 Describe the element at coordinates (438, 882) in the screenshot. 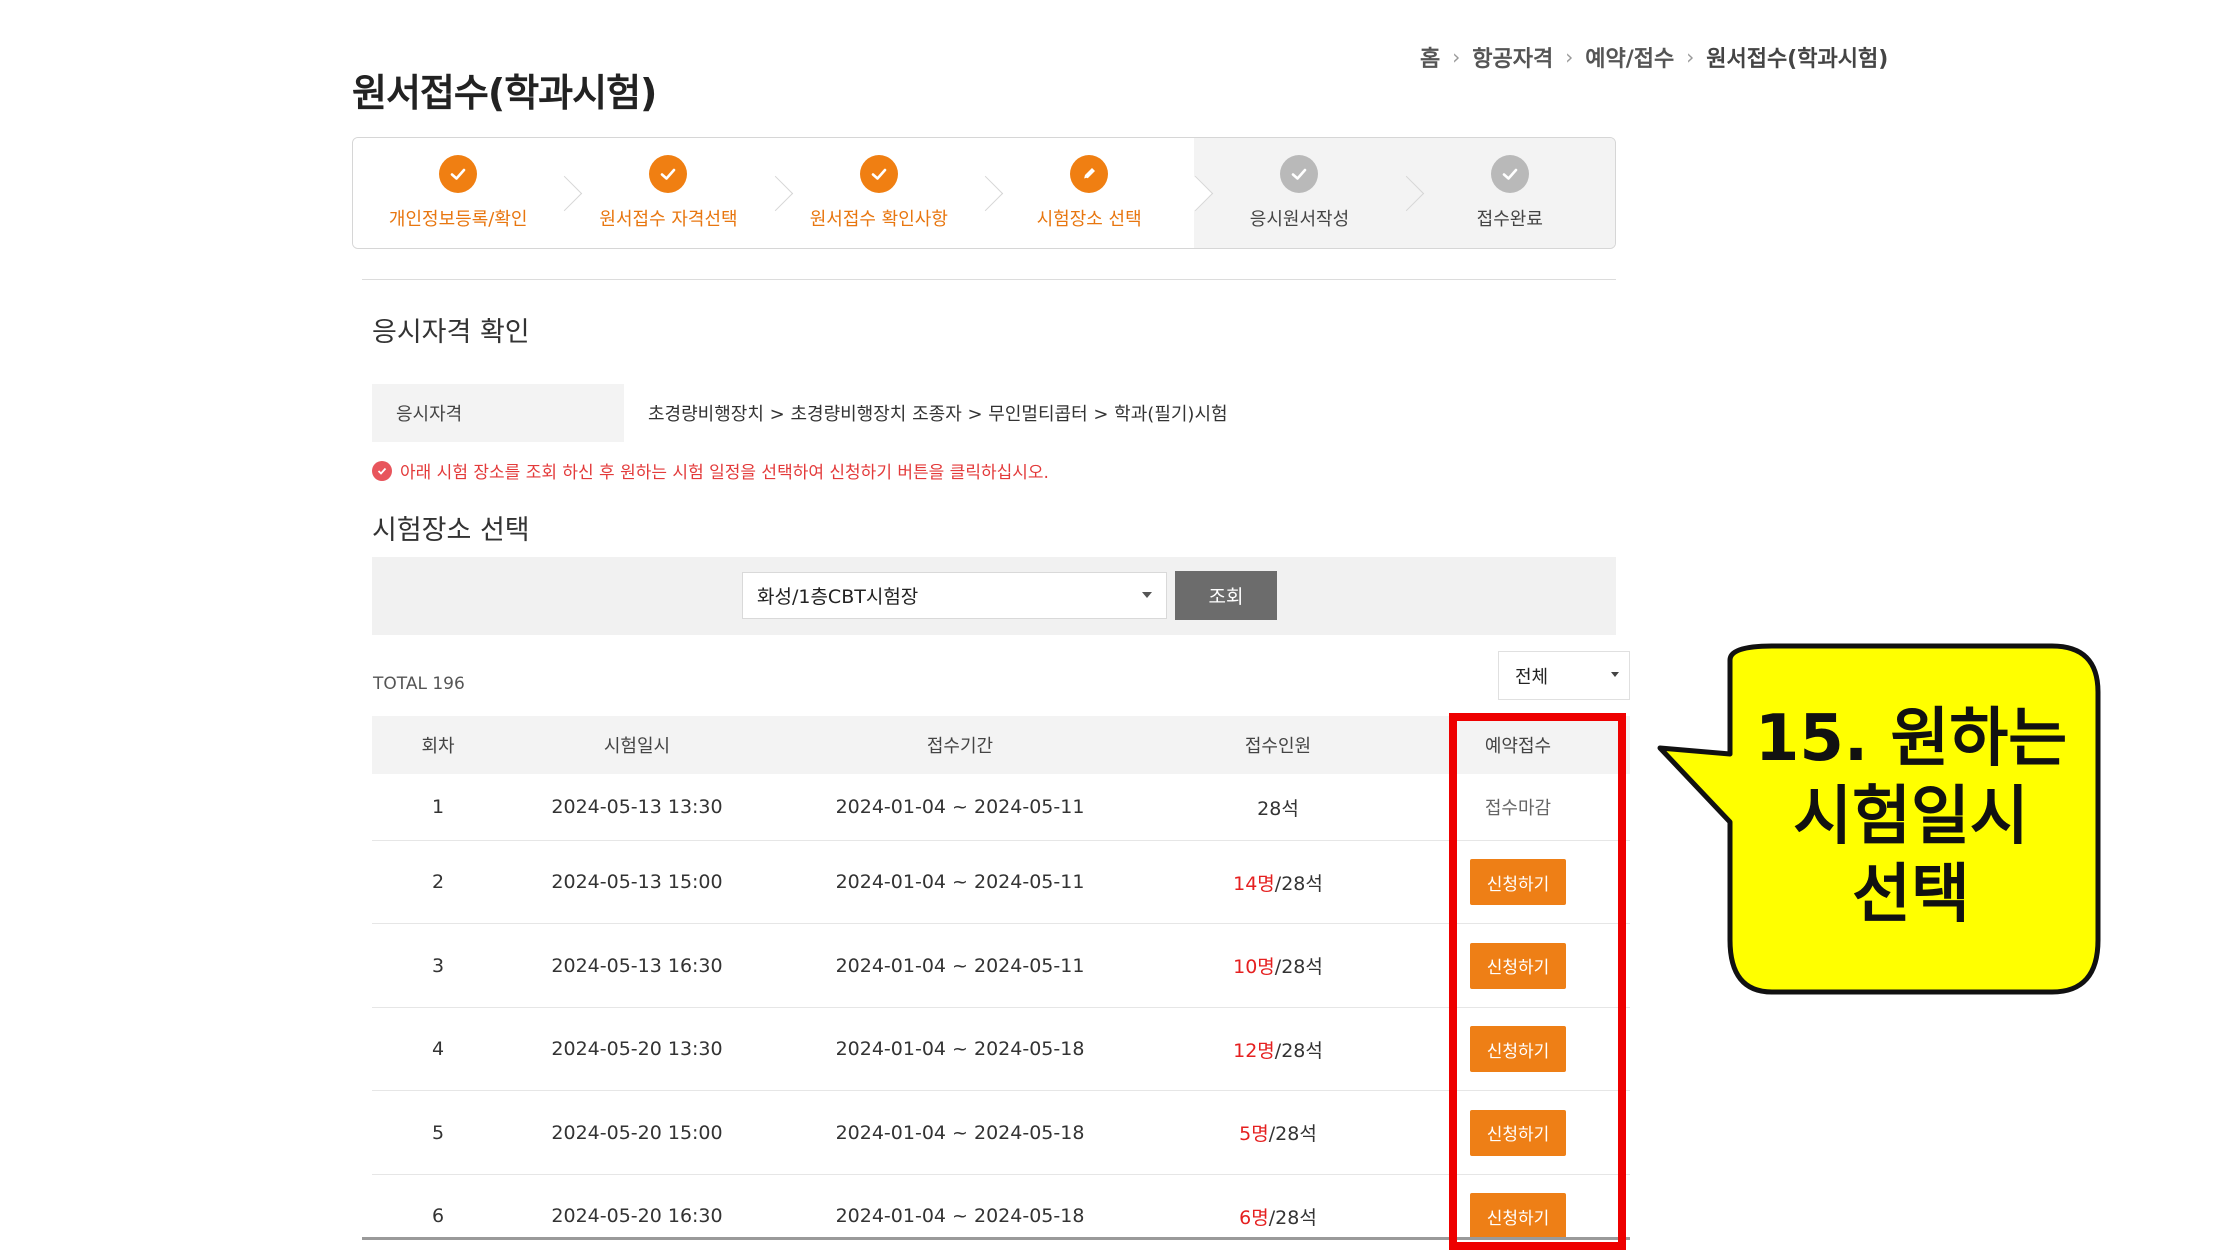

I see `cell-round: 2` at that location.